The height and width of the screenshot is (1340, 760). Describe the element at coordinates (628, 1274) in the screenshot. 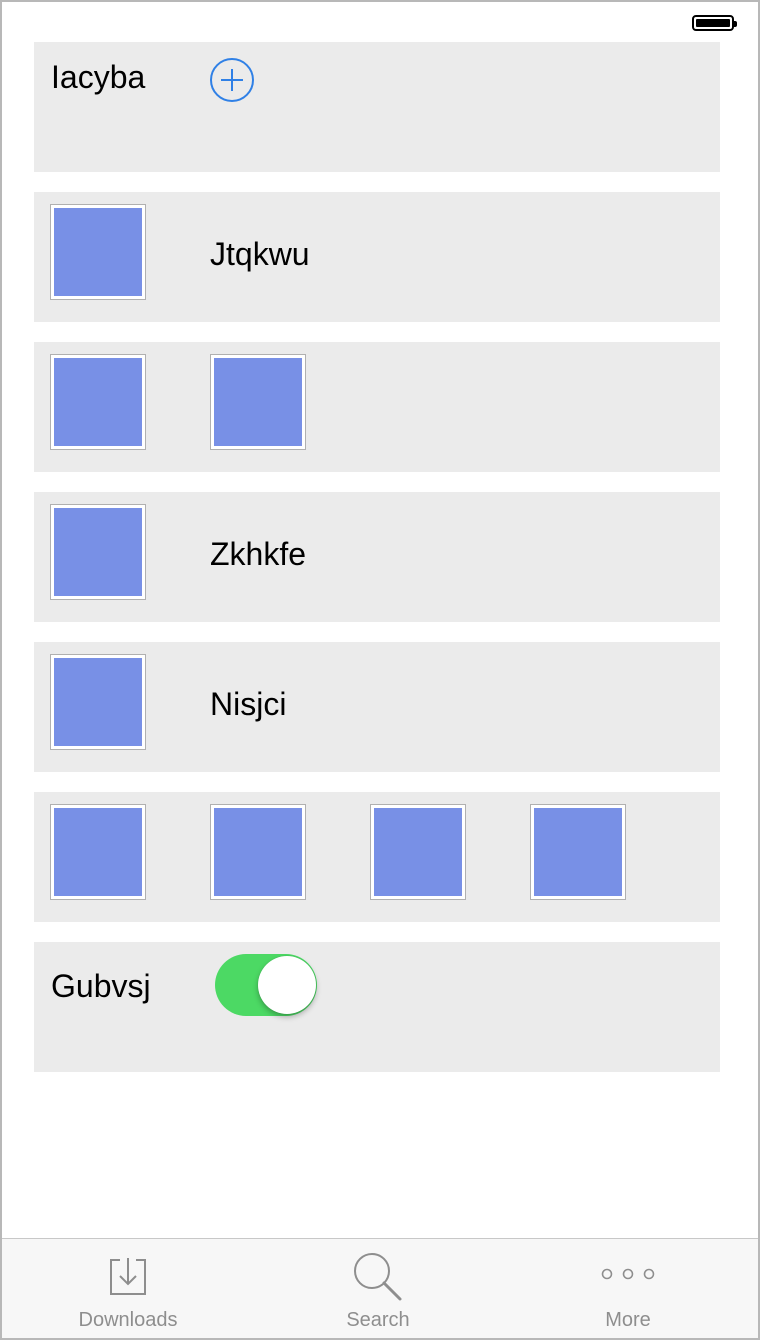

I see `more-icon` at that location.